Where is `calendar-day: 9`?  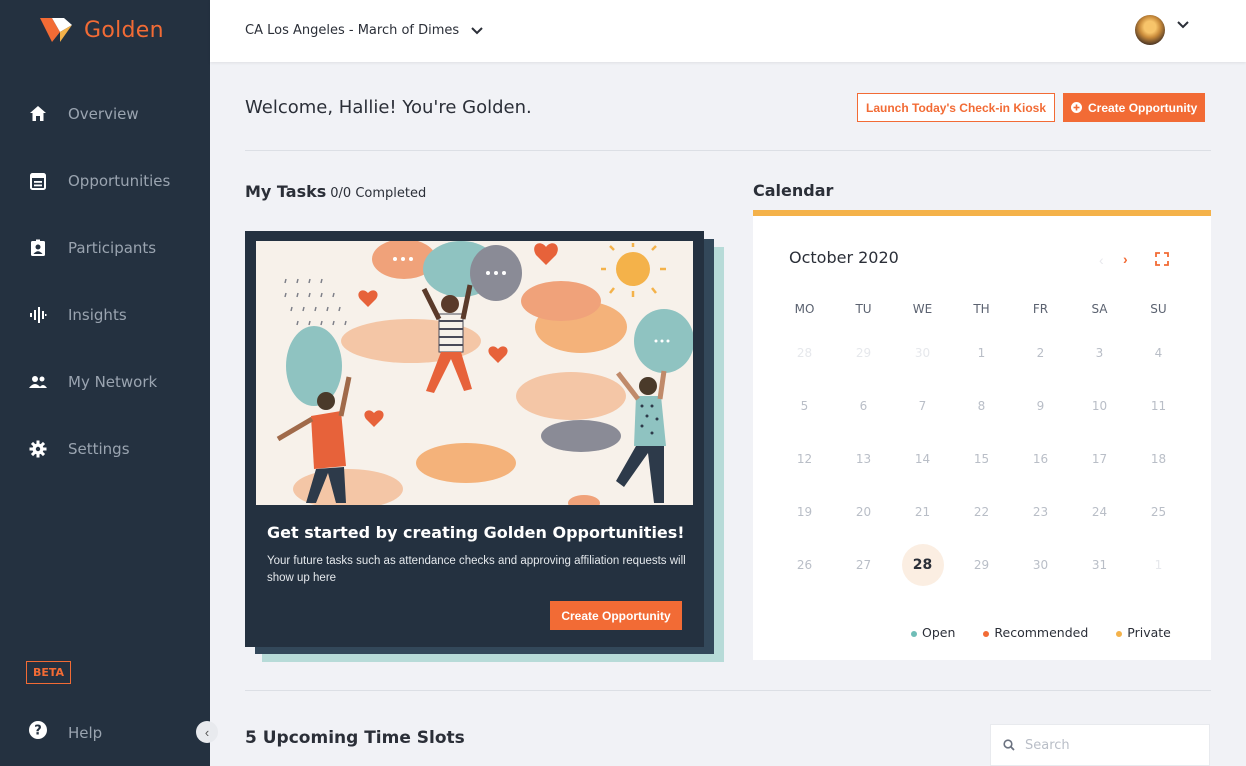 calendar-day: 9 is located at coordinates (1040, 406).